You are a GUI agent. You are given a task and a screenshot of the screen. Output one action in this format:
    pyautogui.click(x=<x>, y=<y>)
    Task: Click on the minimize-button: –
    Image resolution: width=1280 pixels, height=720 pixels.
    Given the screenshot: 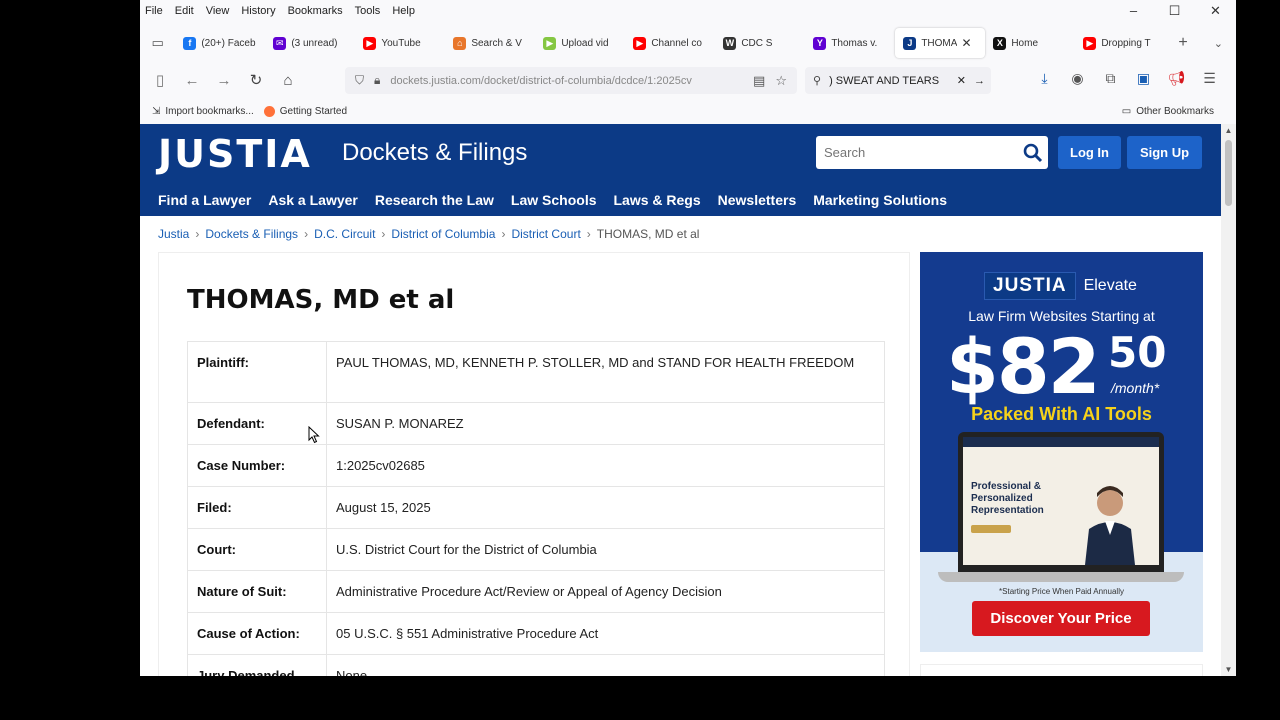 What is the action you would take?
    pyautogui.click(x=1133, y=11)
    